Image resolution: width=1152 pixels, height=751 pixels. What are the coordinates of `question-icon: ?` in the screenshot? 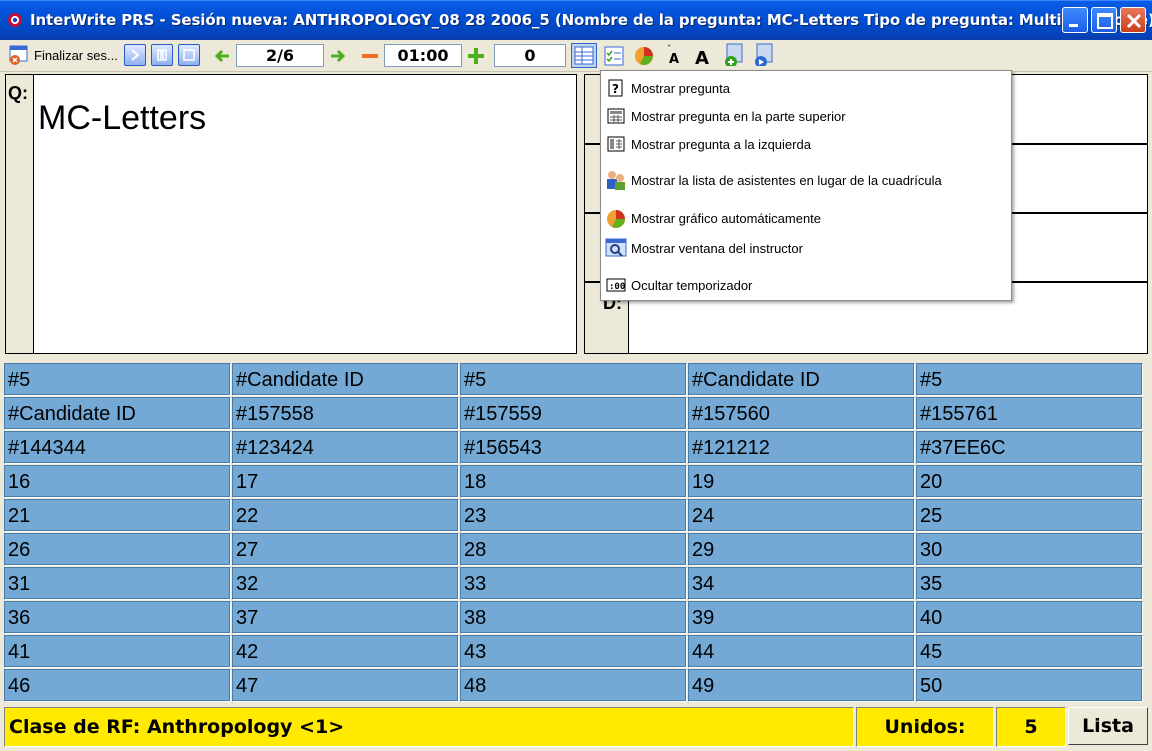 It's located at (616, 88).